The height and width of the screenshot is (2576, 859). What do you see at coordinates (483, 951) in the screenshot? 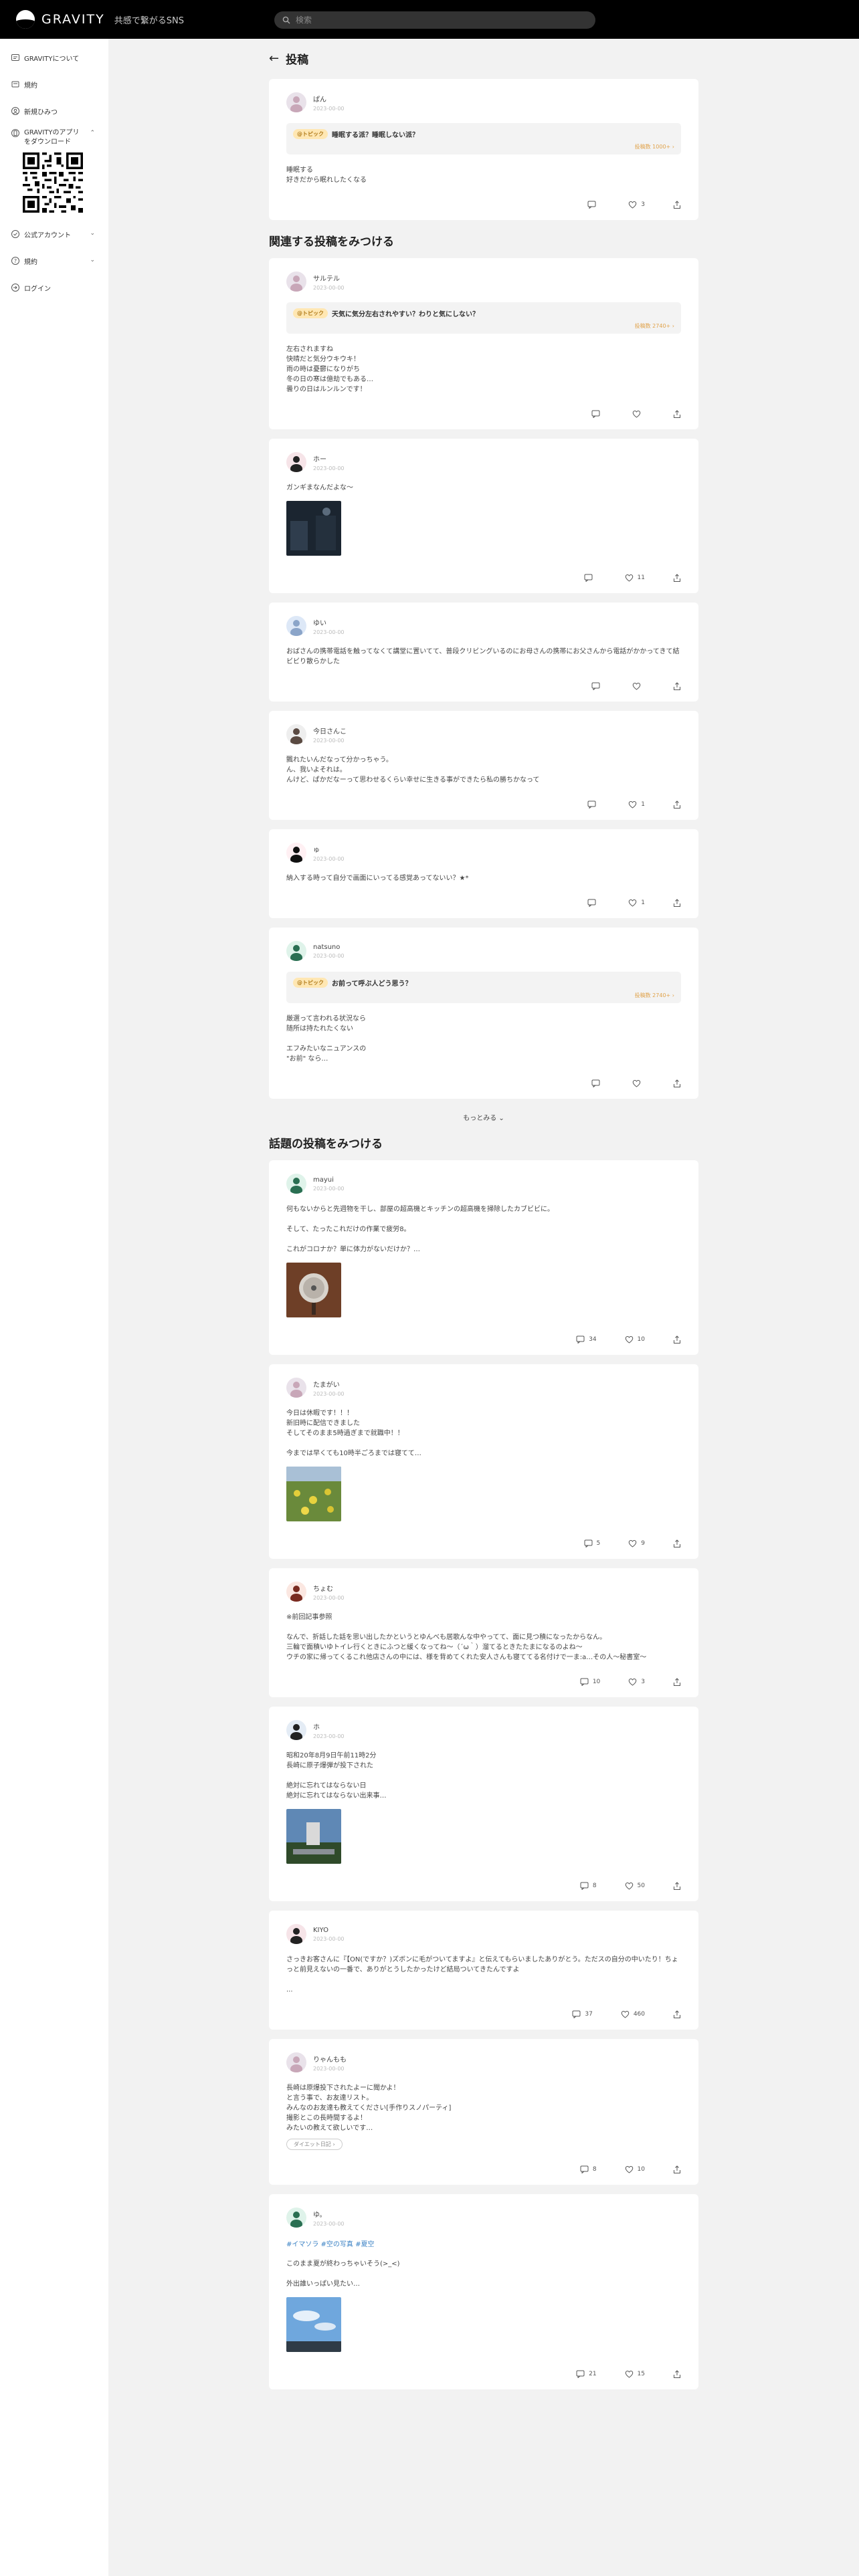
I see `post-user: natsuno 2023-00-00` at bounding box center [483, 951].